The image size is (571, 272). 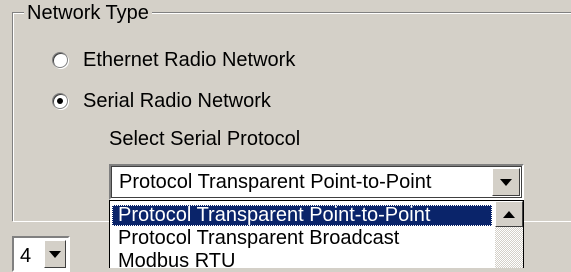 I want to click on dropdown-option: Modbus RTU, so click(x=302, y=260).